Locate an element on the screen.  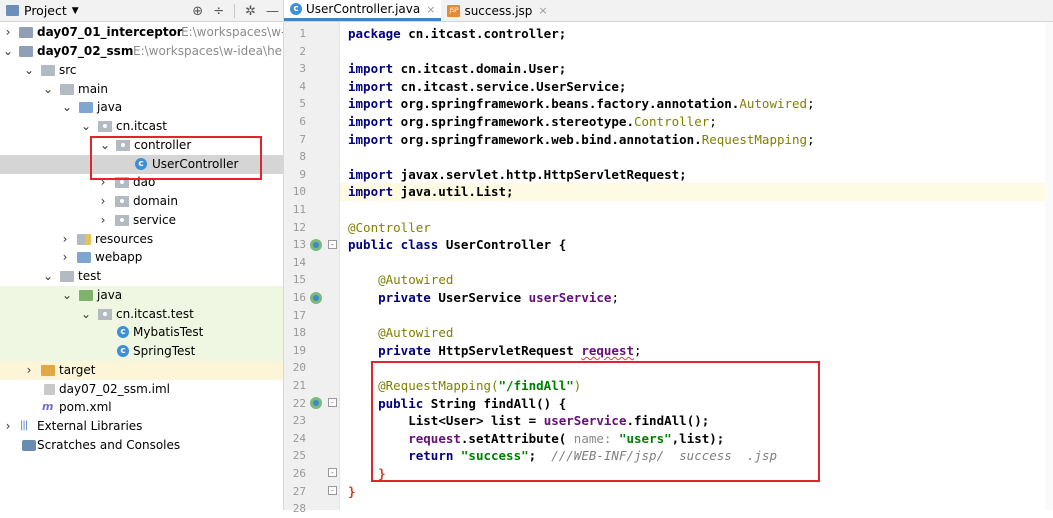
tree-item-webapp: › webapp is located at coordinates (141, 257).